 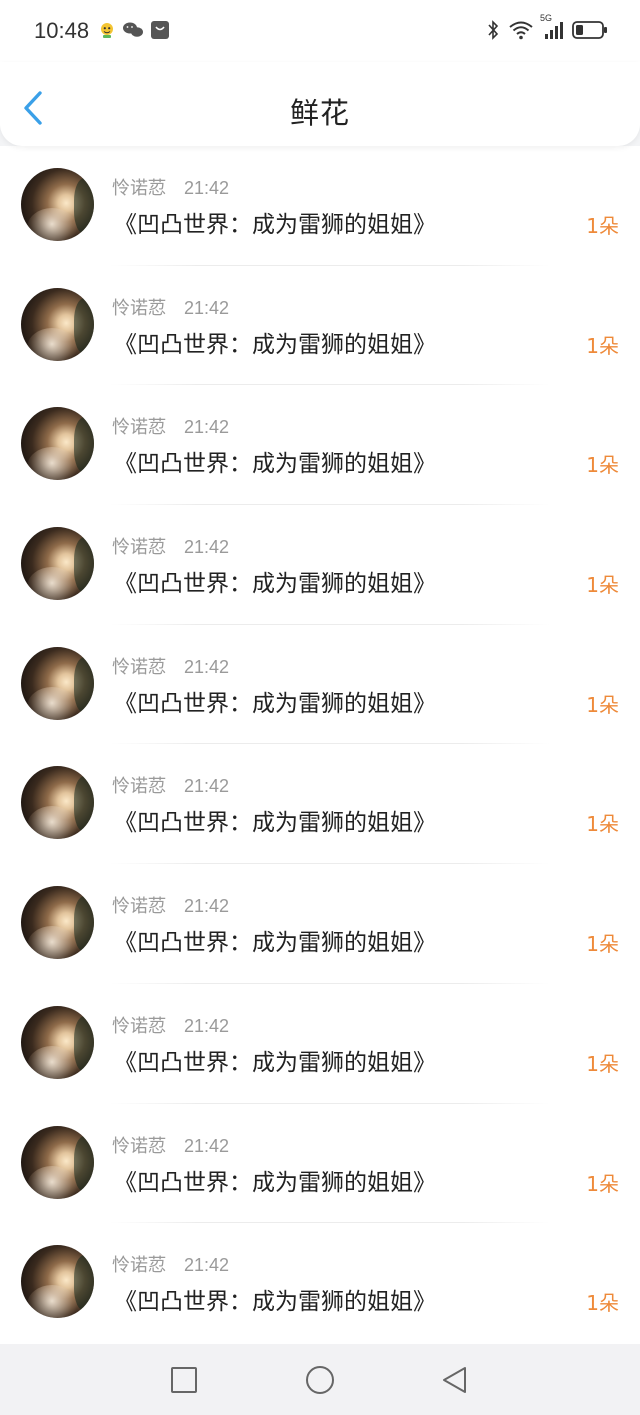 What do you see at coordinates (107, 32) in the screenshot?
I see `app-notification-icon` at bounding box center [107, 32].